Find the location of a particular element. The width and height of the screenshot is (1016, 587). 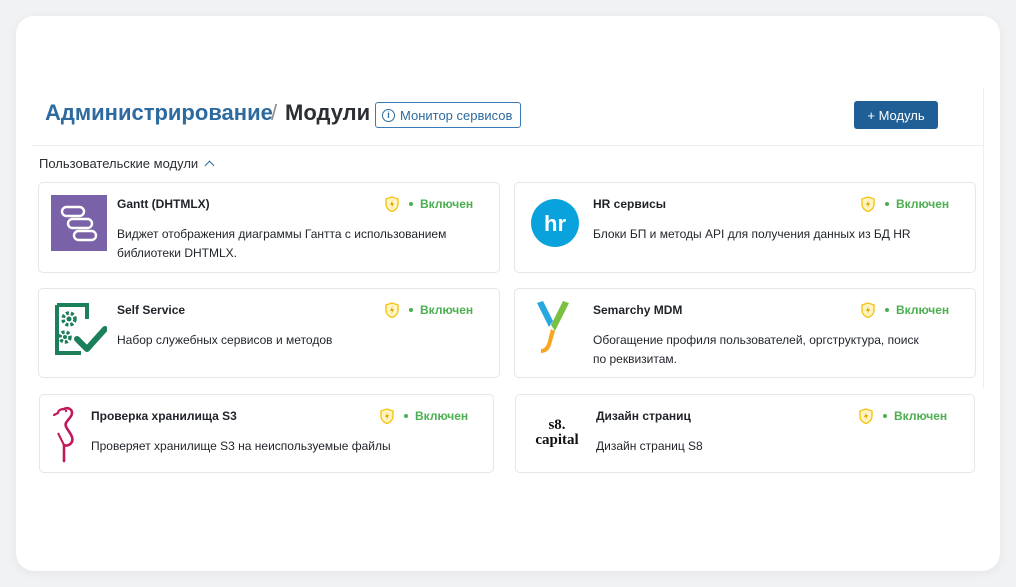

hr-logo-text: hr is located at coordinates (555, 223).